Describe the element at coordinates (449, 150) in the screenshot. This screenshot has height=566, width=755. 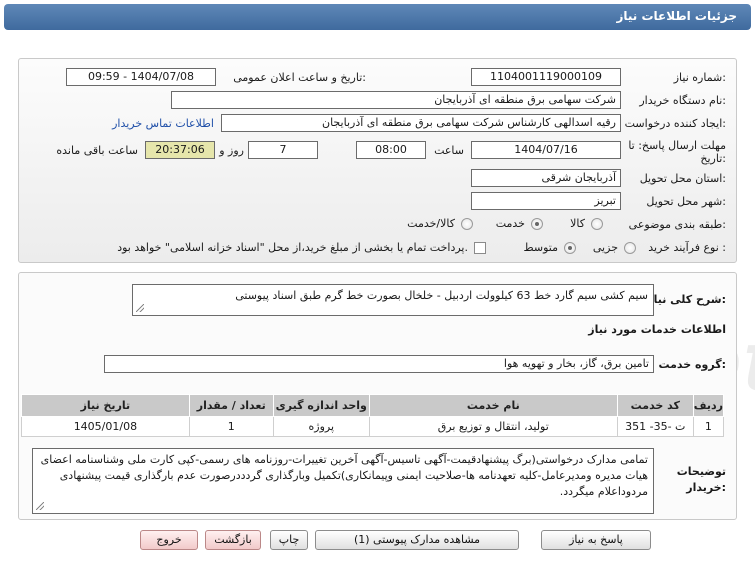
I see `deadline-hour-label: ساعت` at that location.